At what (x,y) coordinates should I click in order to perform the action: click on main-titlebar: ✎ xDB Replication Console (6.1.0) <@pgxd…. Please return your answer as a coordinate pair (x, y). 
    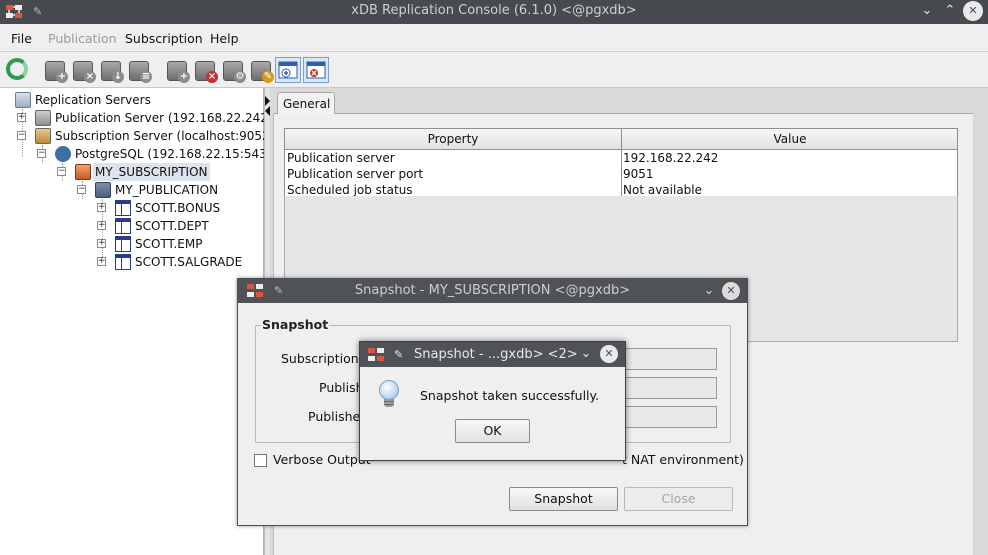
    Looking at the image, I should click on (494, 12).